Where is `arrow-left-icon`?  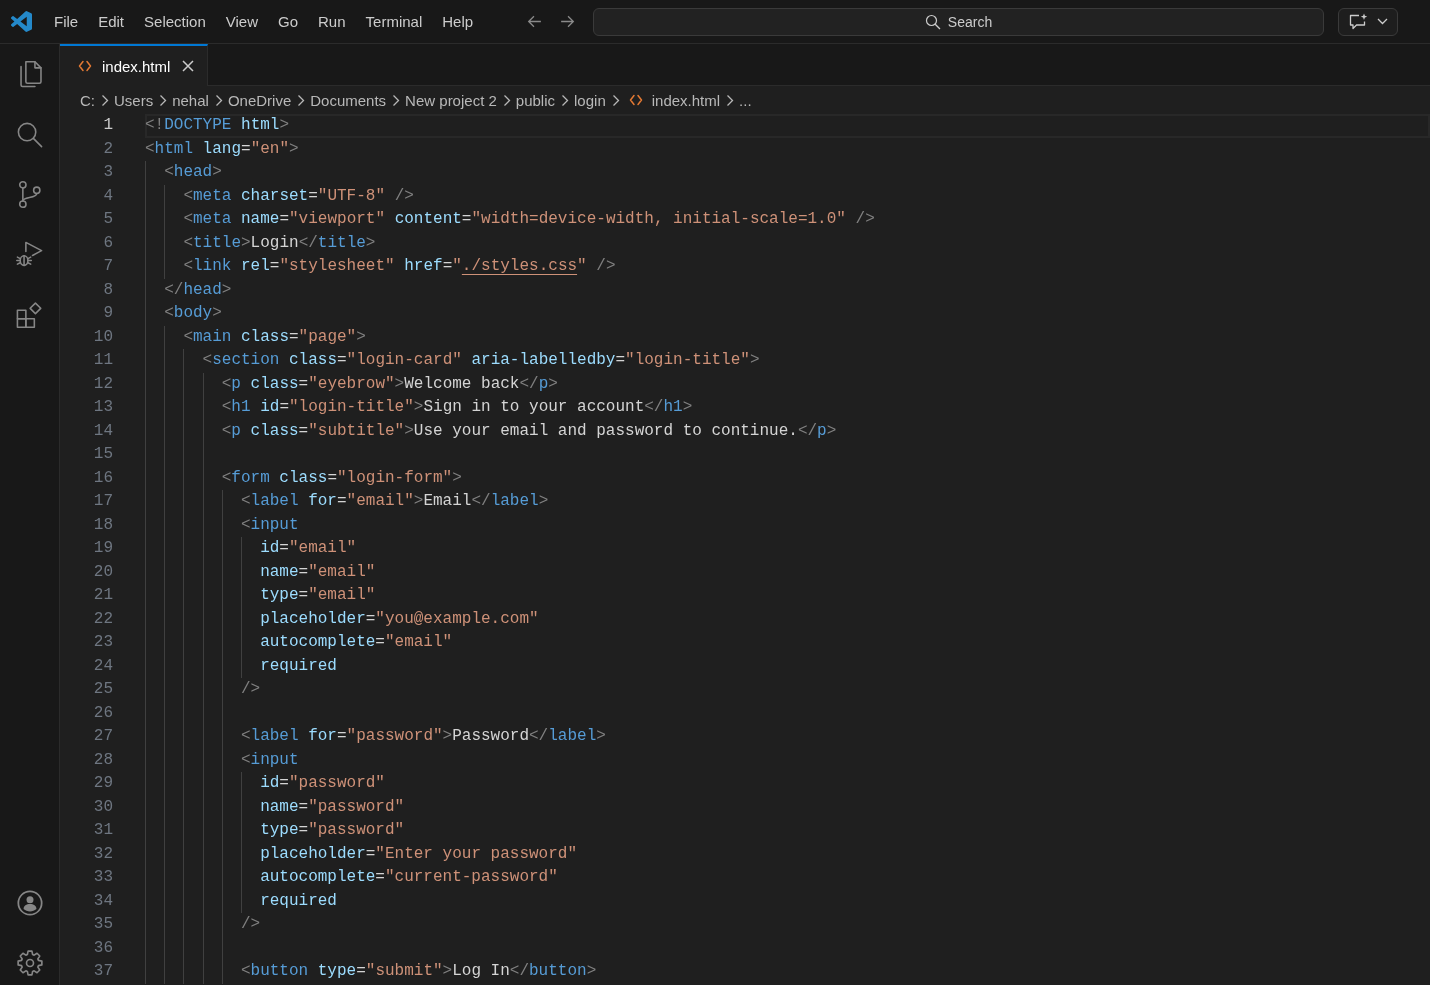
arrow-left-icon is located at coordinates (534, 21).